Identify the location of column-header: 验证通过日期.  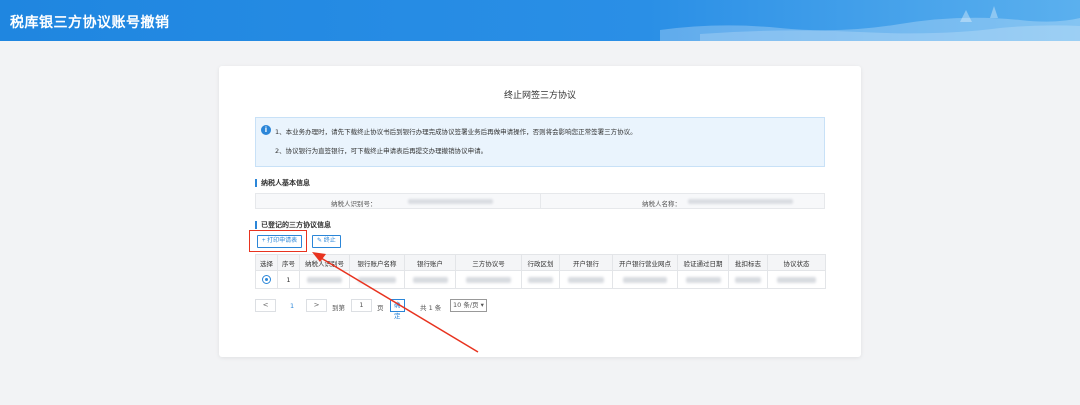
(703, 262).